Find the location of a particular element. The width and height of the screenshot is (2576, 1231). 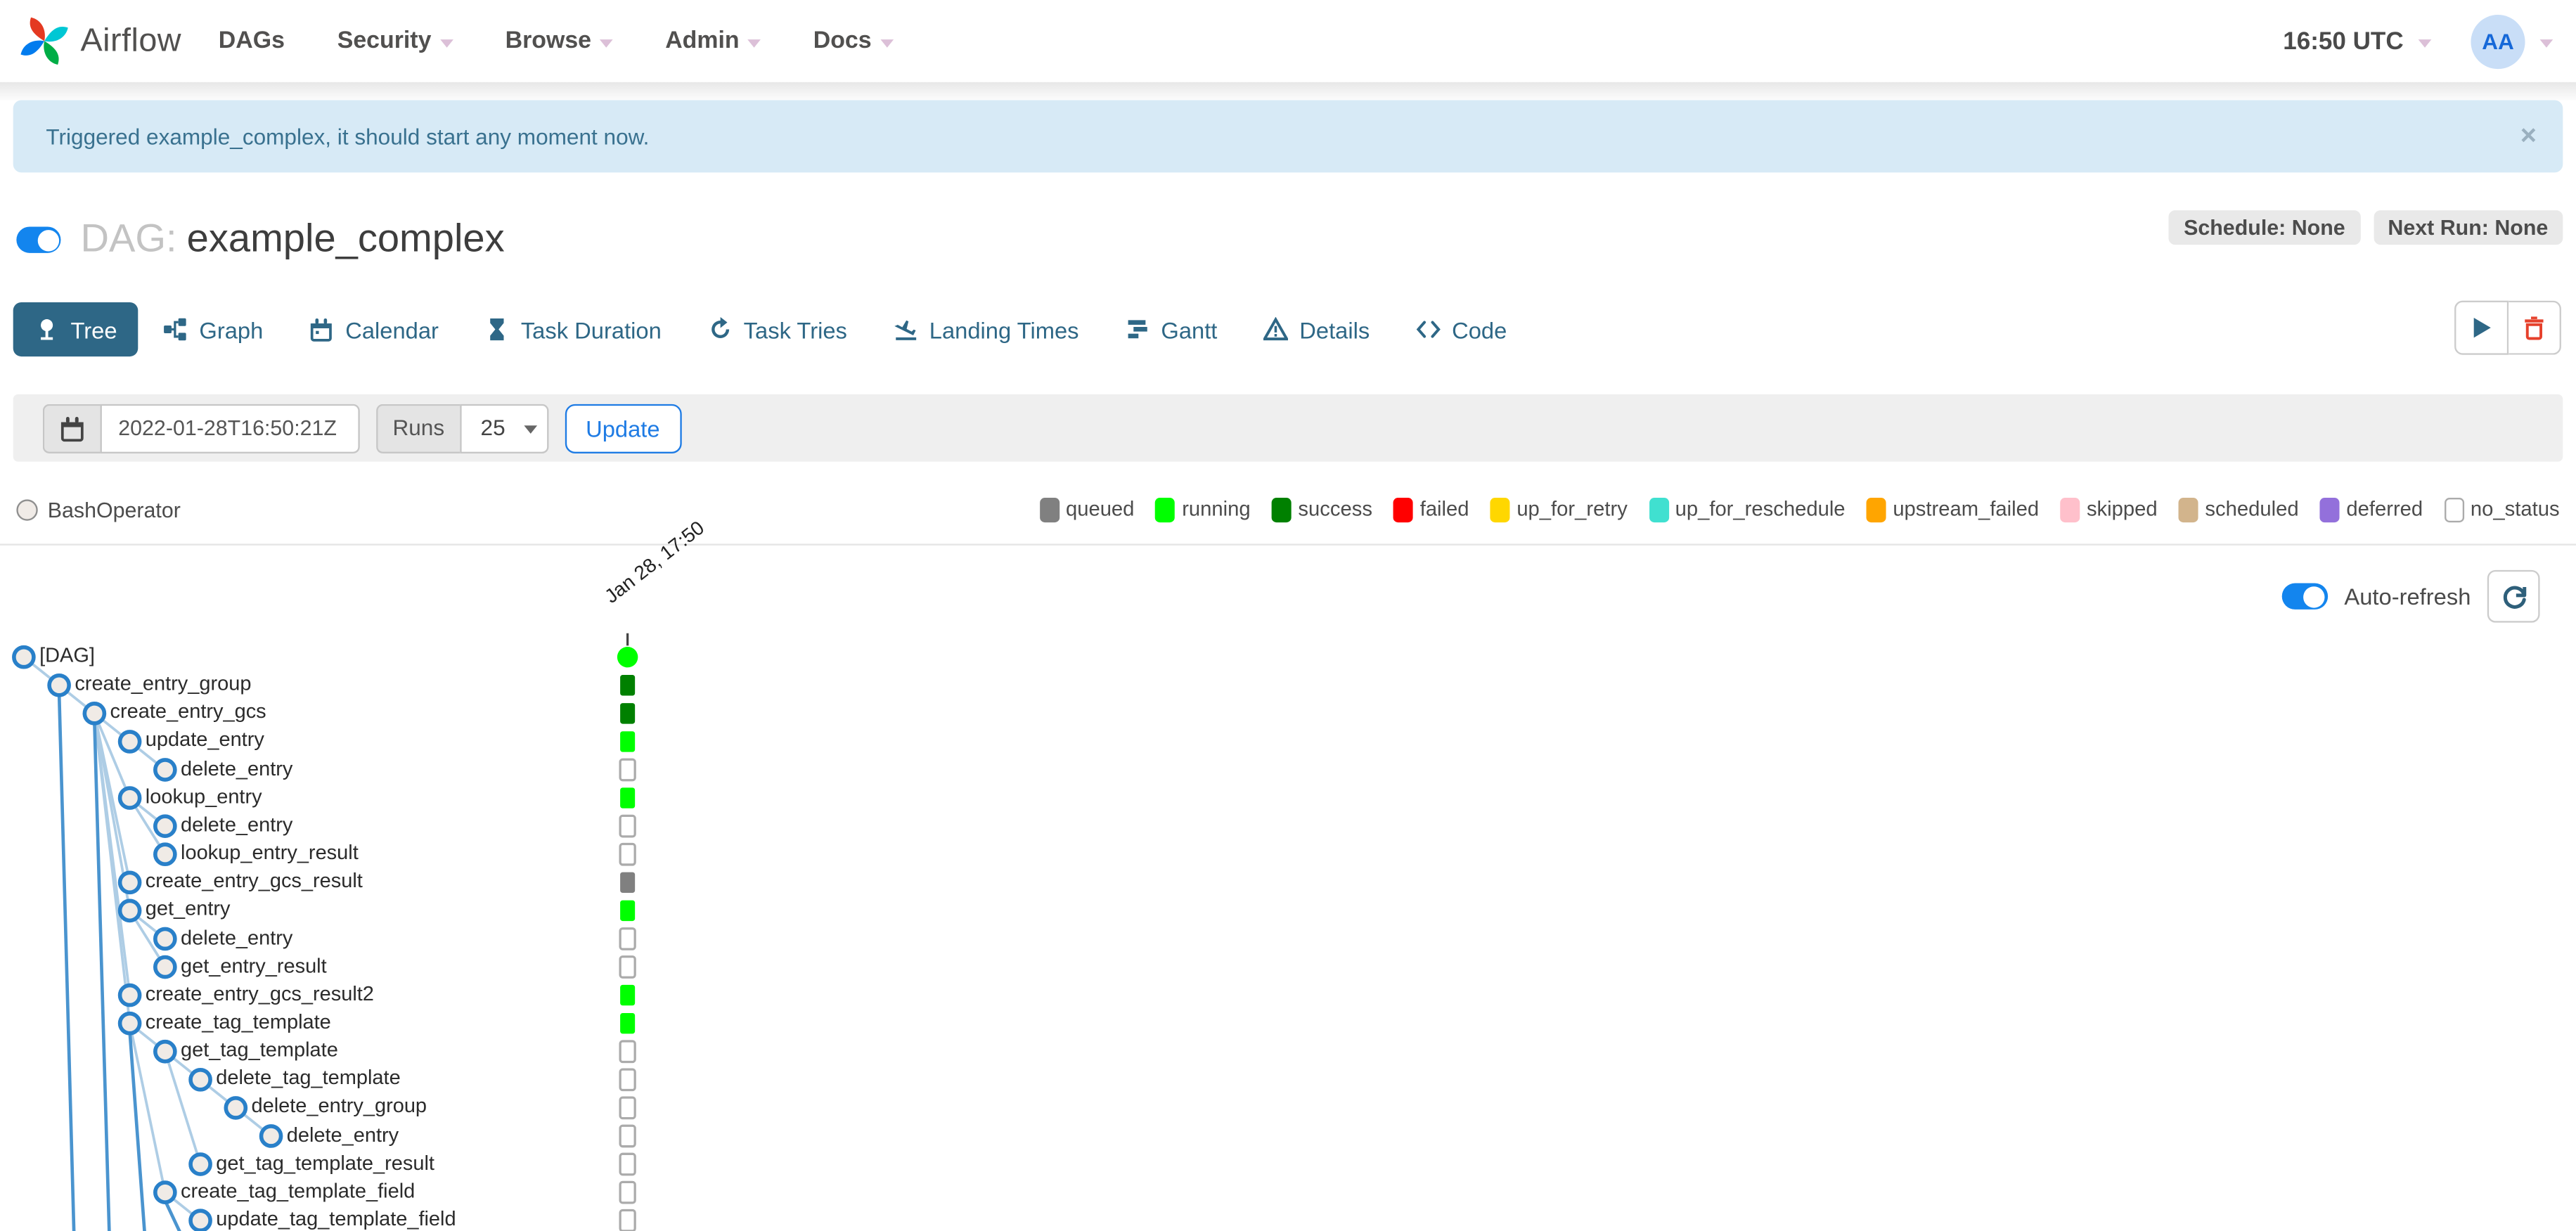

legend-item-success: success is located at coordinates (1322, 509).